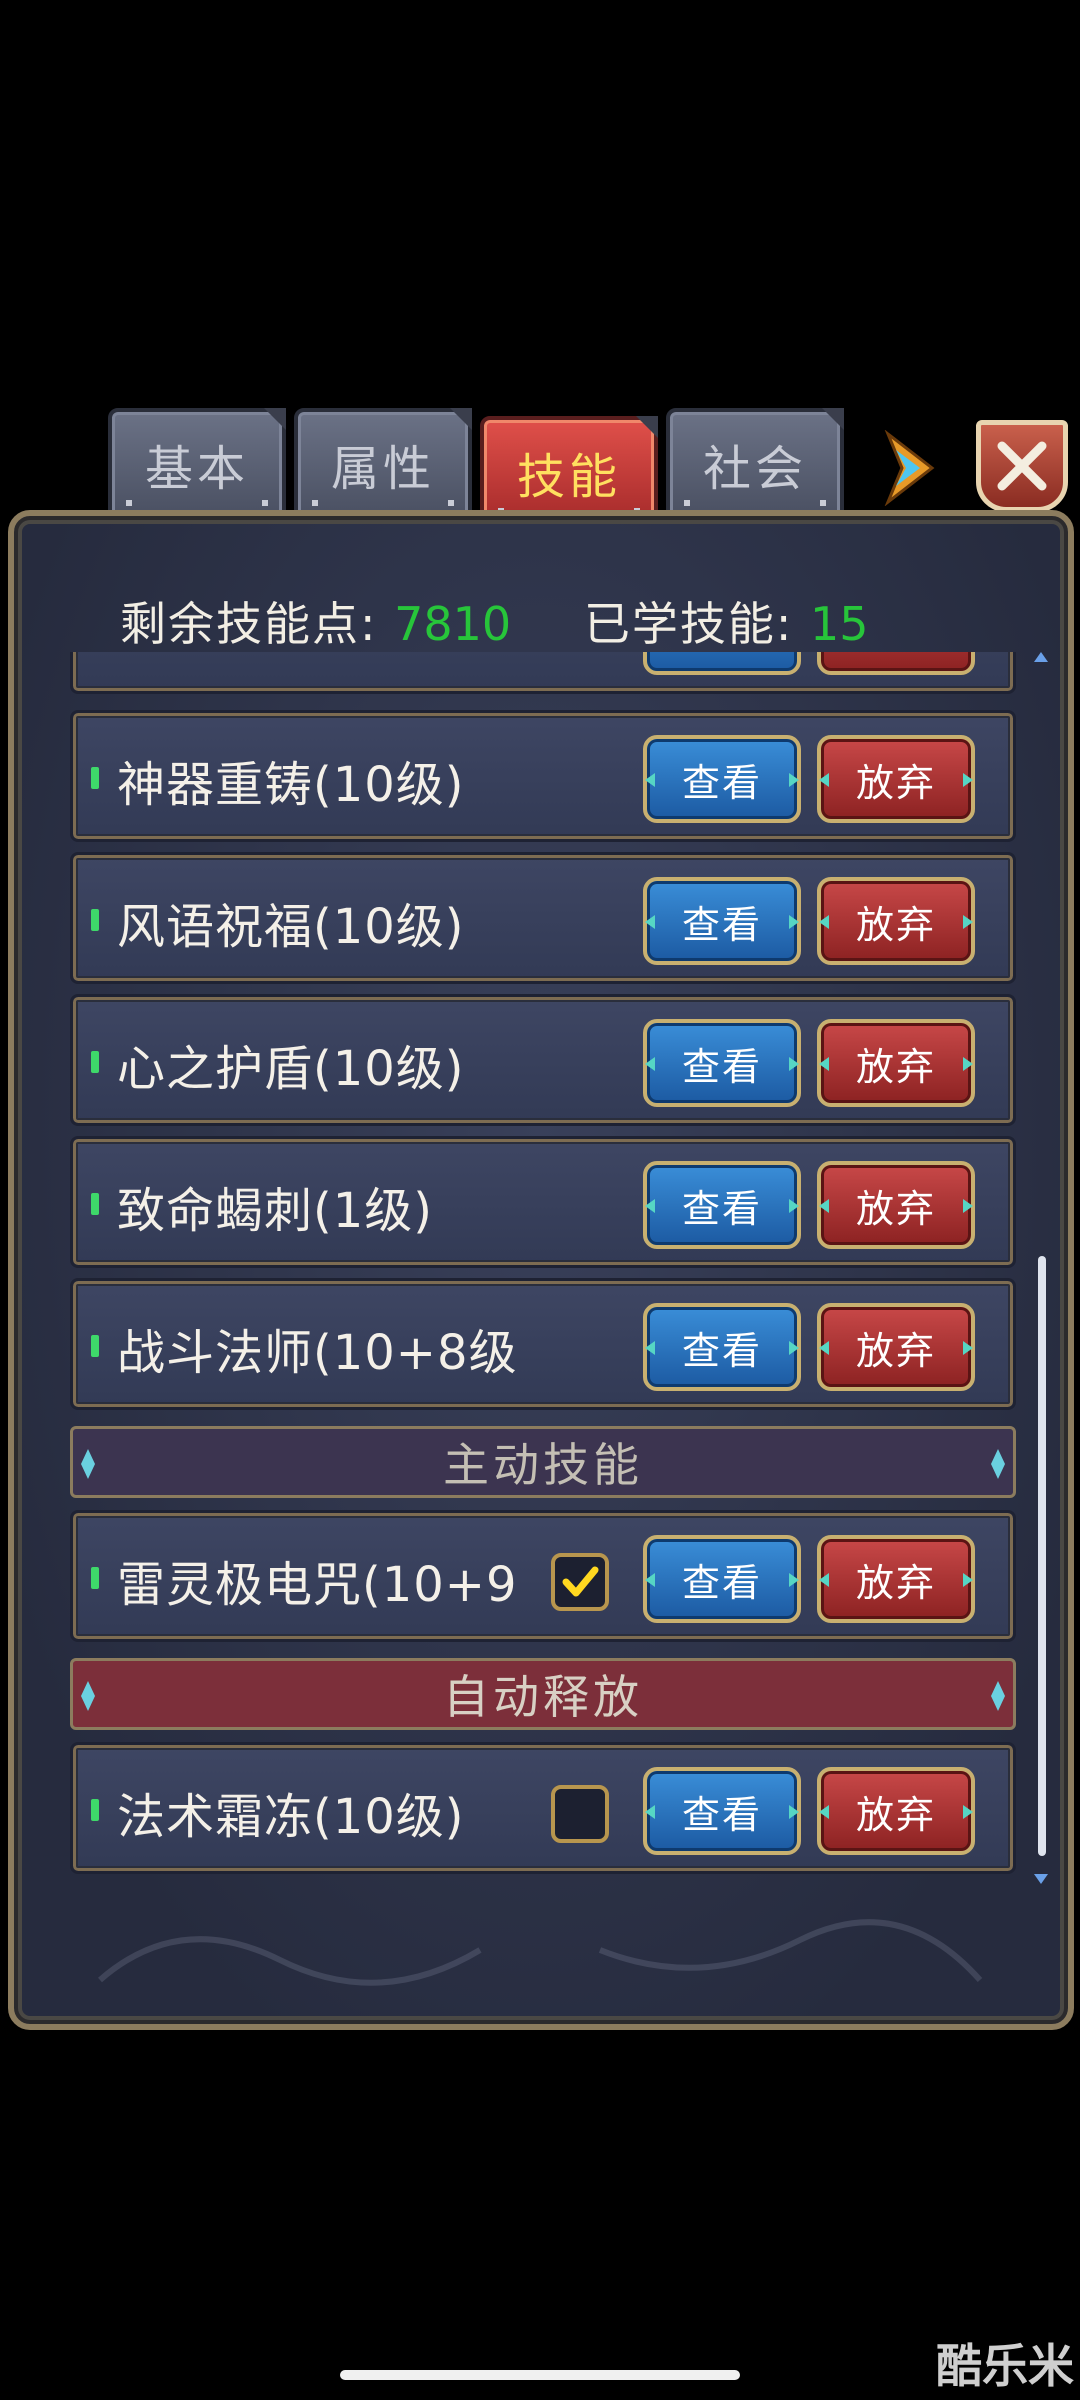  I want to click on section-auto-cast-label: 自动释放, so click(543, 1697).